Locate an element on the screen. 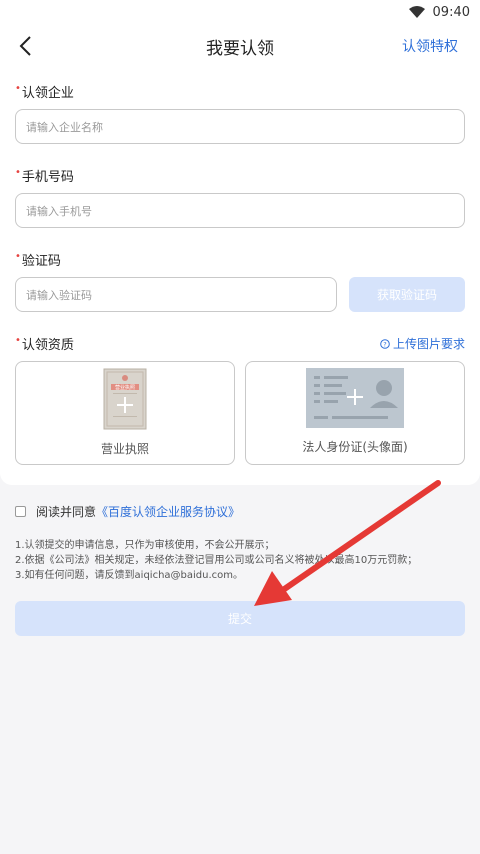 The width and height of the screenshot is (480, 854). help-circle-icon: ? is located at coordinates (385, 343).